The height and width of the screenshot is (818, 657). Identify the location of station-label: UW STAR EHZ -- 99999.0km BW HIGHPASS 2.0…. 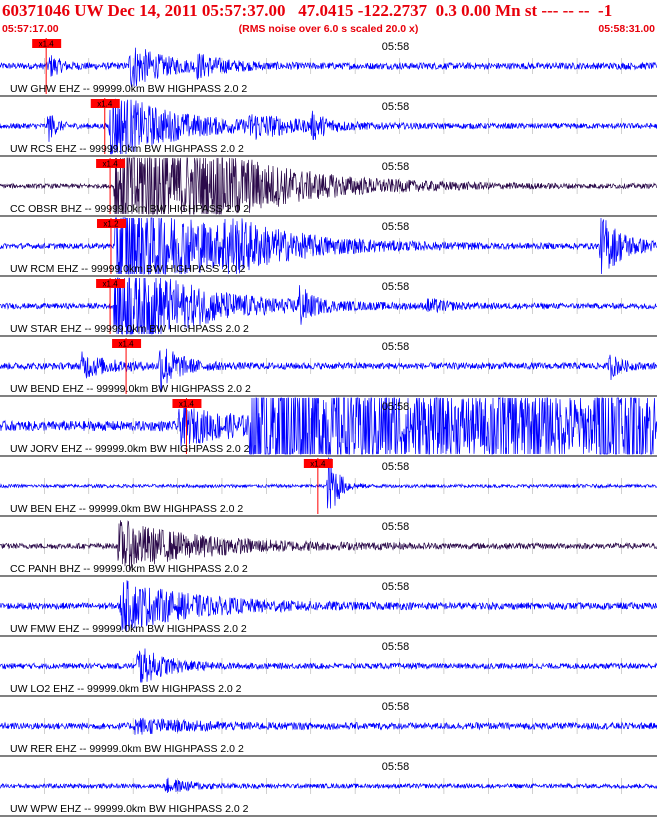
(129, 329).